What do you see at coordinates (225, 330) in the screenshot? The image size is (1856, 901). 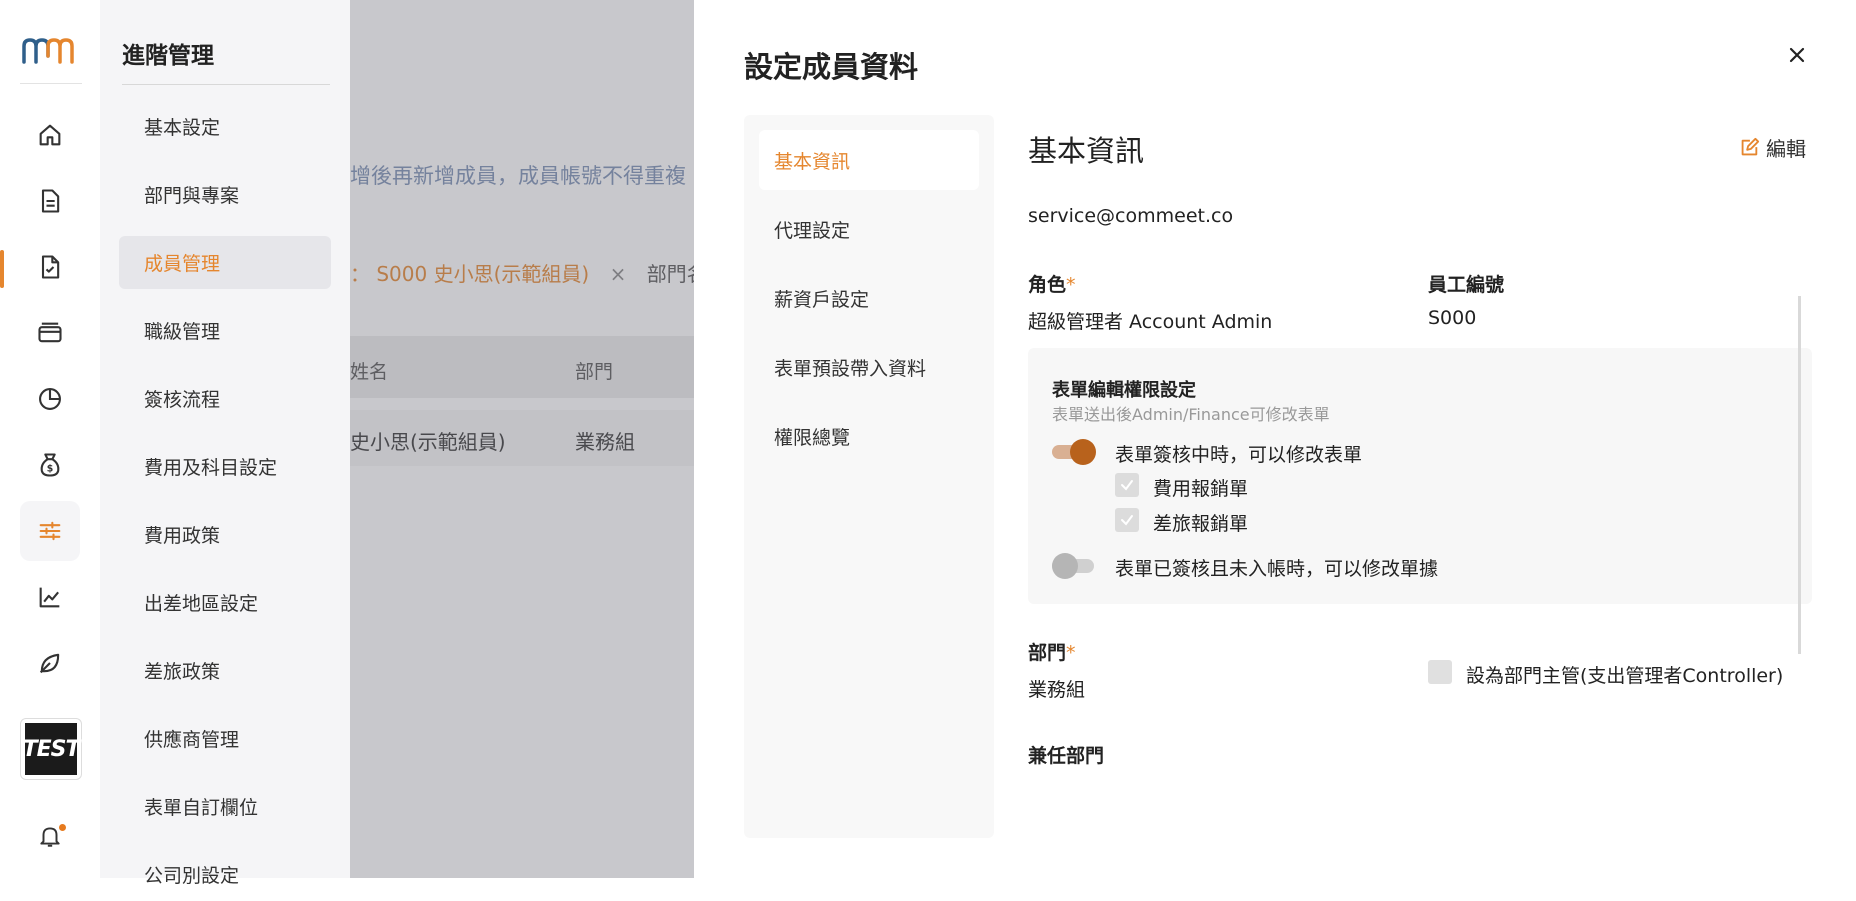 I see `menu-item-job-levels: 職級管理` at bounding box center [225, 330].